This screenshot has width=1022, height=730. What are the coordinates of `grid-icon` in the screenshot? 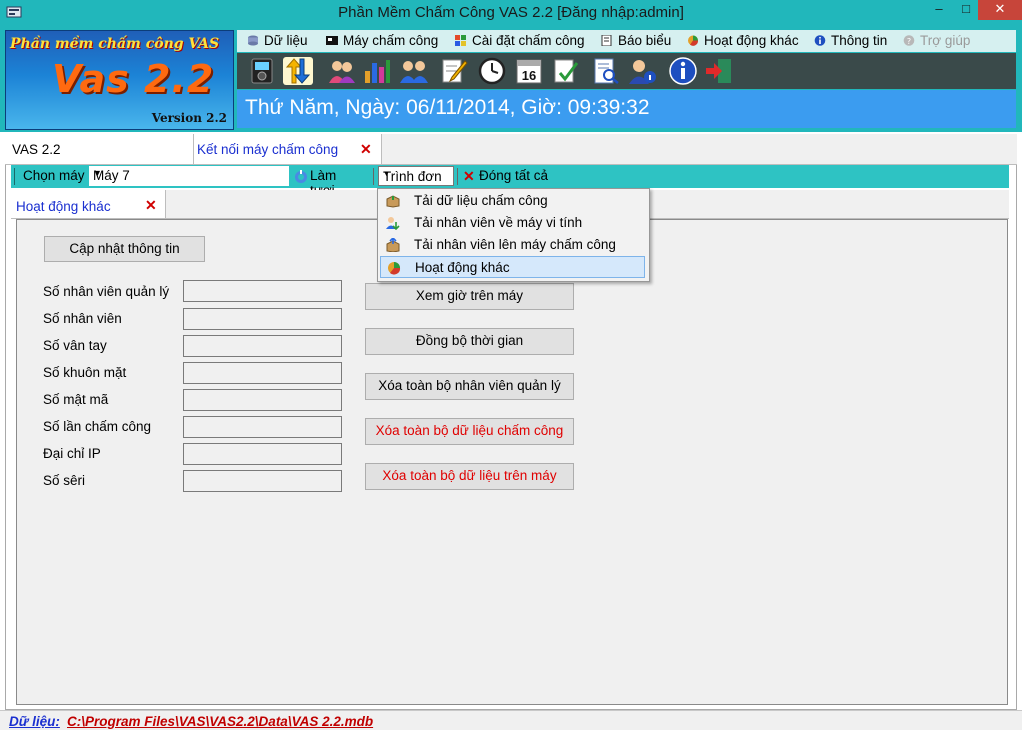 It's located at (460, 40).